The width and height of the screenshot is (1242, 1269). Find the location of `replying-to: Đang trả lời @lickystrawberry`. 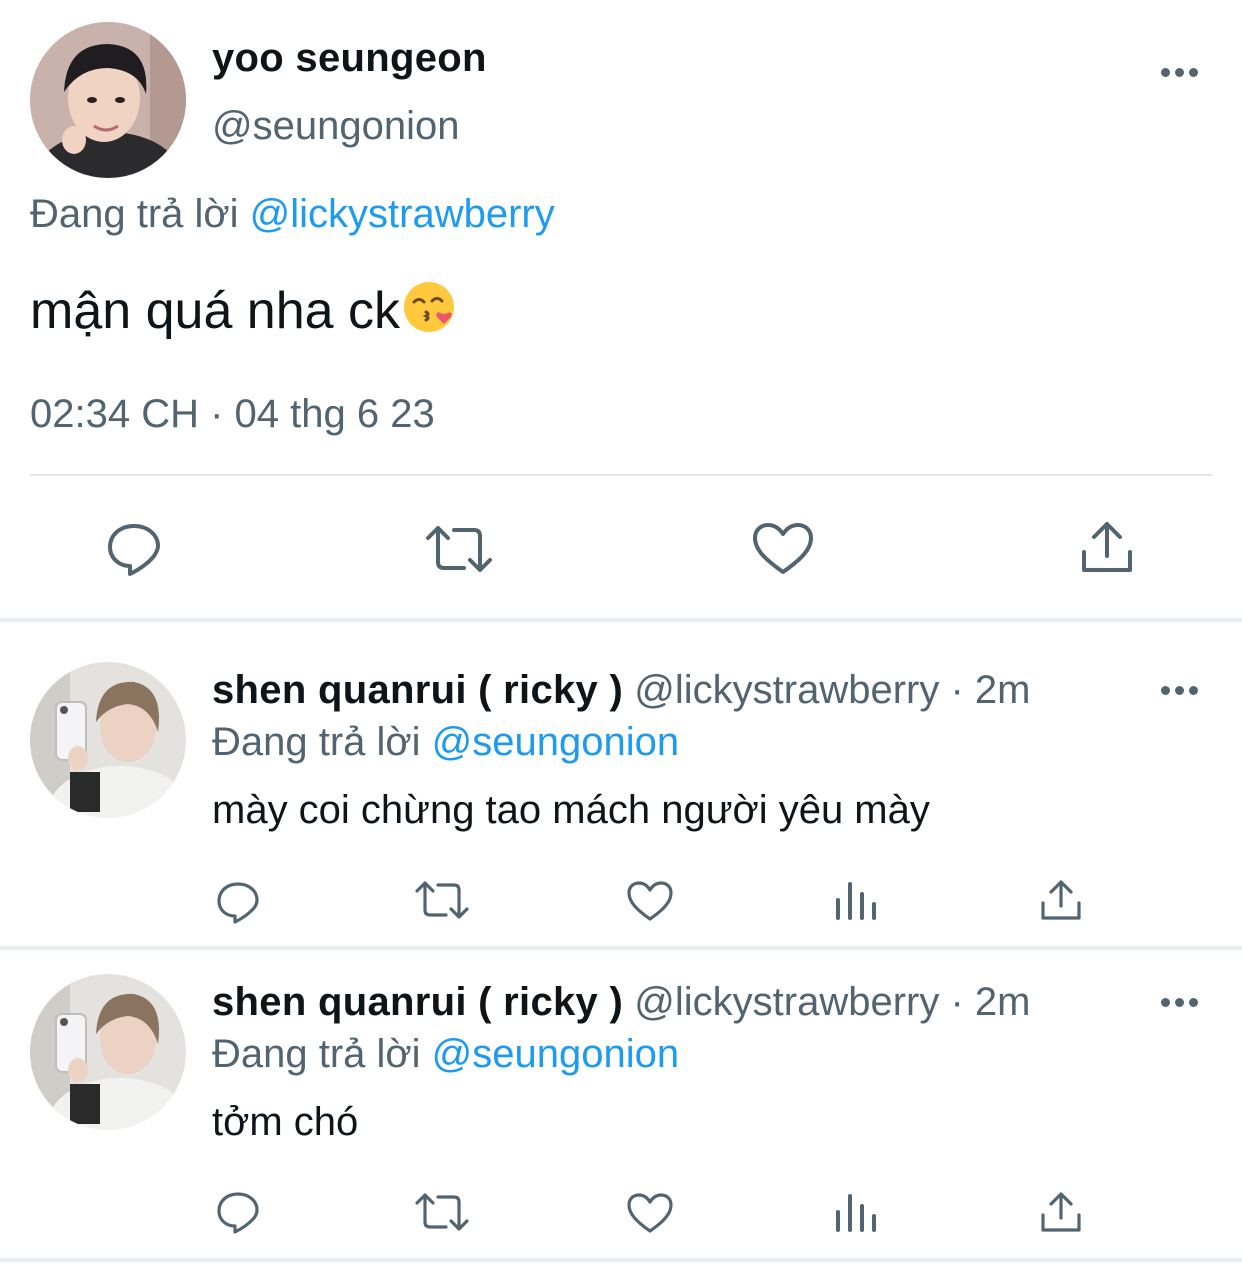

replying-to: Đang trả lời @lickystrawberry is located at coordinates (292, 214).